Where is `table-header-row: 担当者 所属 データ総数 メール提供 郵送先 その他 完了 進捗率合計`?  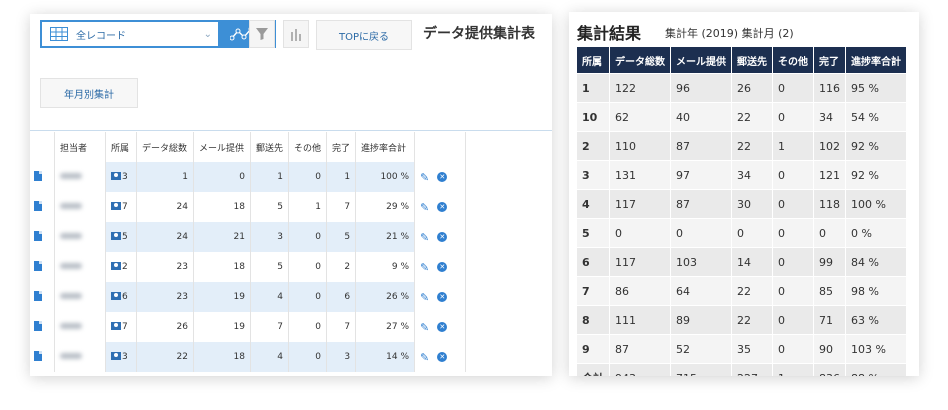 table-header-row: 担当者 所属 データ総数 メール提供 郵送先 その他 完了 進捗率合計 is located at coordinates (248, 147).